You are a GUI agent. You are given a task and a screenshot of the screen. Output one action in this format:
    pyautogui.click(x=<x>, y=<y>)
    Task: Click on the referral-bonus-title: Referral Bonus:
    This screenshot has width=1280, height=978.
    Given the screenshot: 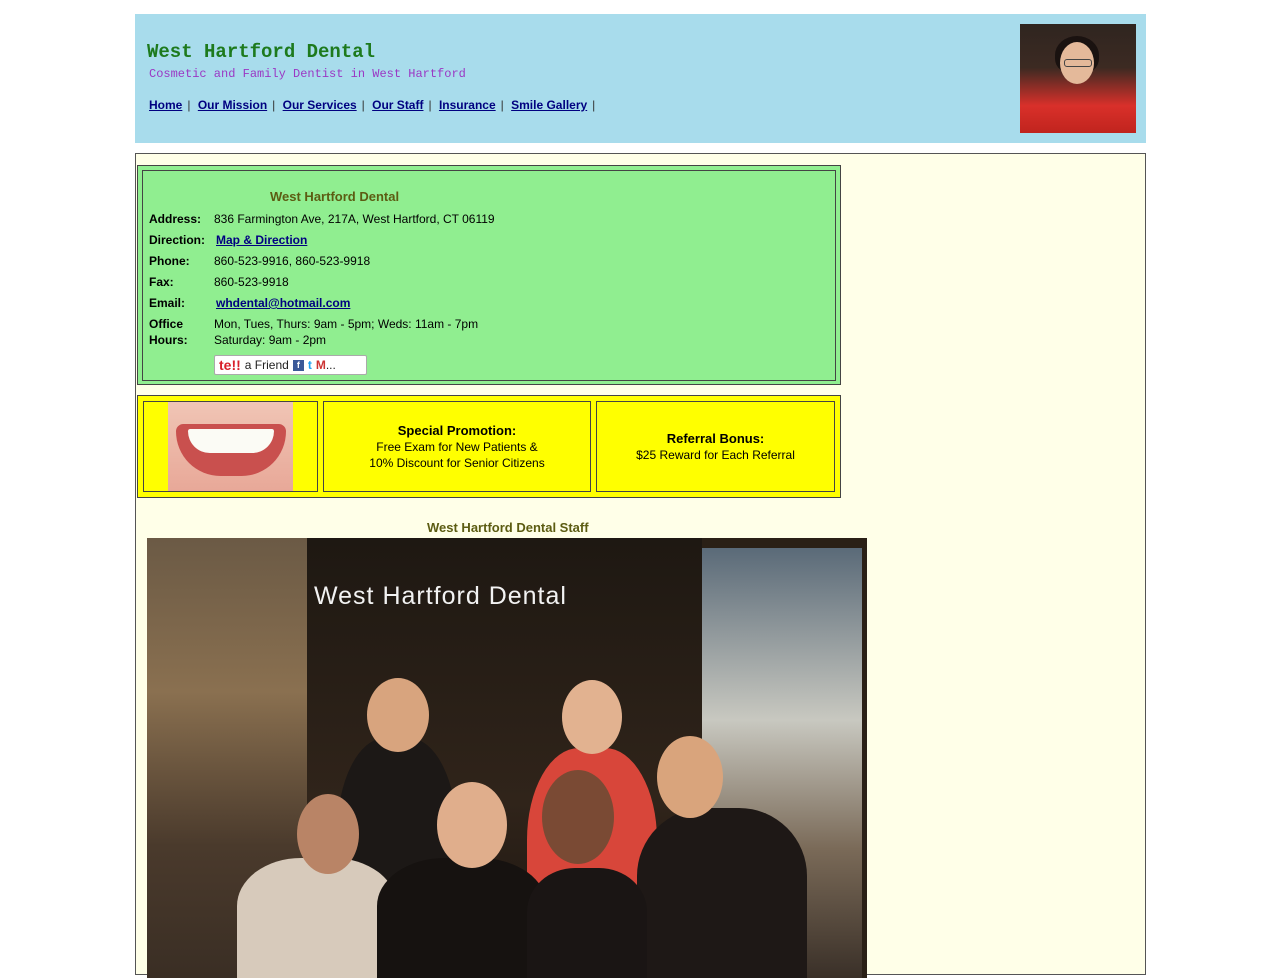 What is the action you would take?
    pyautogui.click(x=715, y=438)
    